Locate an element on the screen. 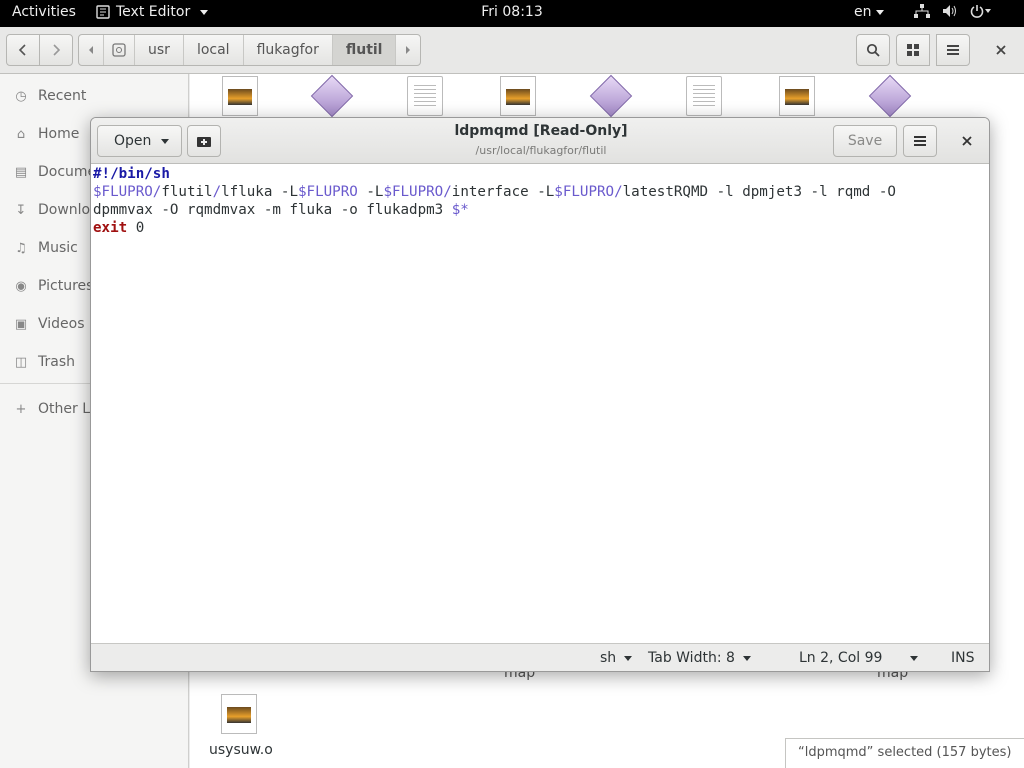  save-button: Save is located at coordinates (865, 141).